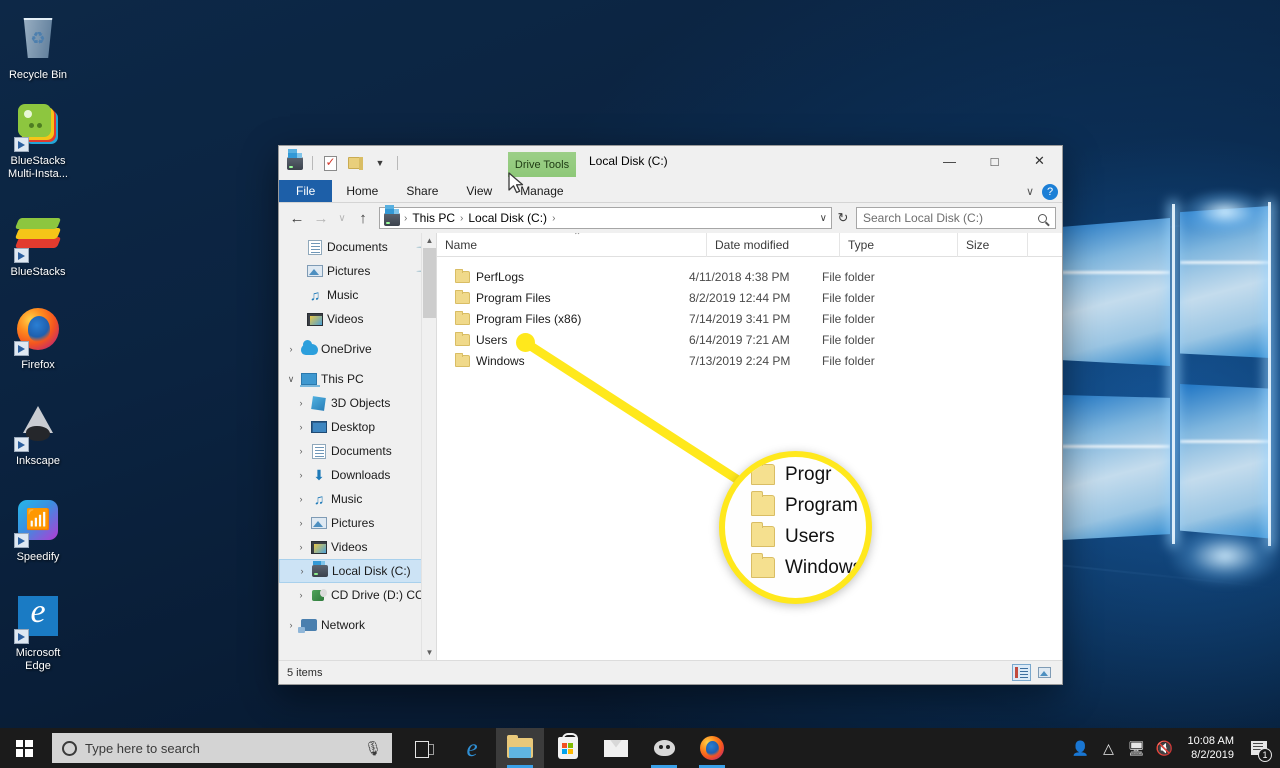 This screenshot has height=768, width=1280. What do you see at coordinates (424, 748) in the screenshot?
I see `task-view-icon` at bounding box center [424, 748].